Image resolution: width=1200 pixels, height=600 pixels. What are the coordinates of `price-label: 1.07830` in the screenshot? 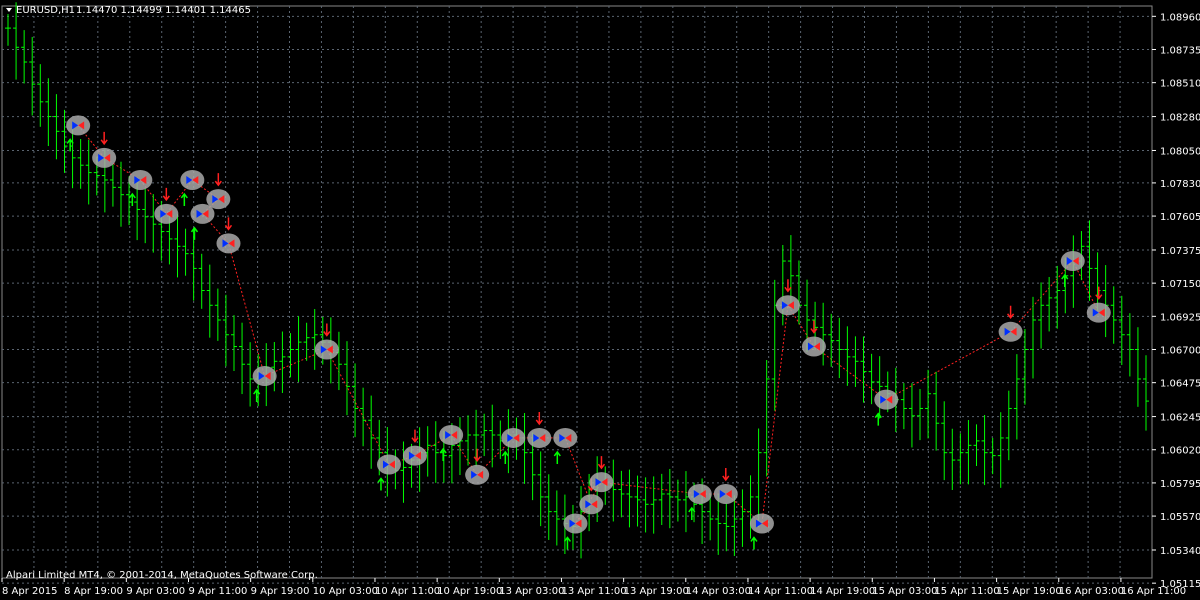 It's located at (1180, 184).